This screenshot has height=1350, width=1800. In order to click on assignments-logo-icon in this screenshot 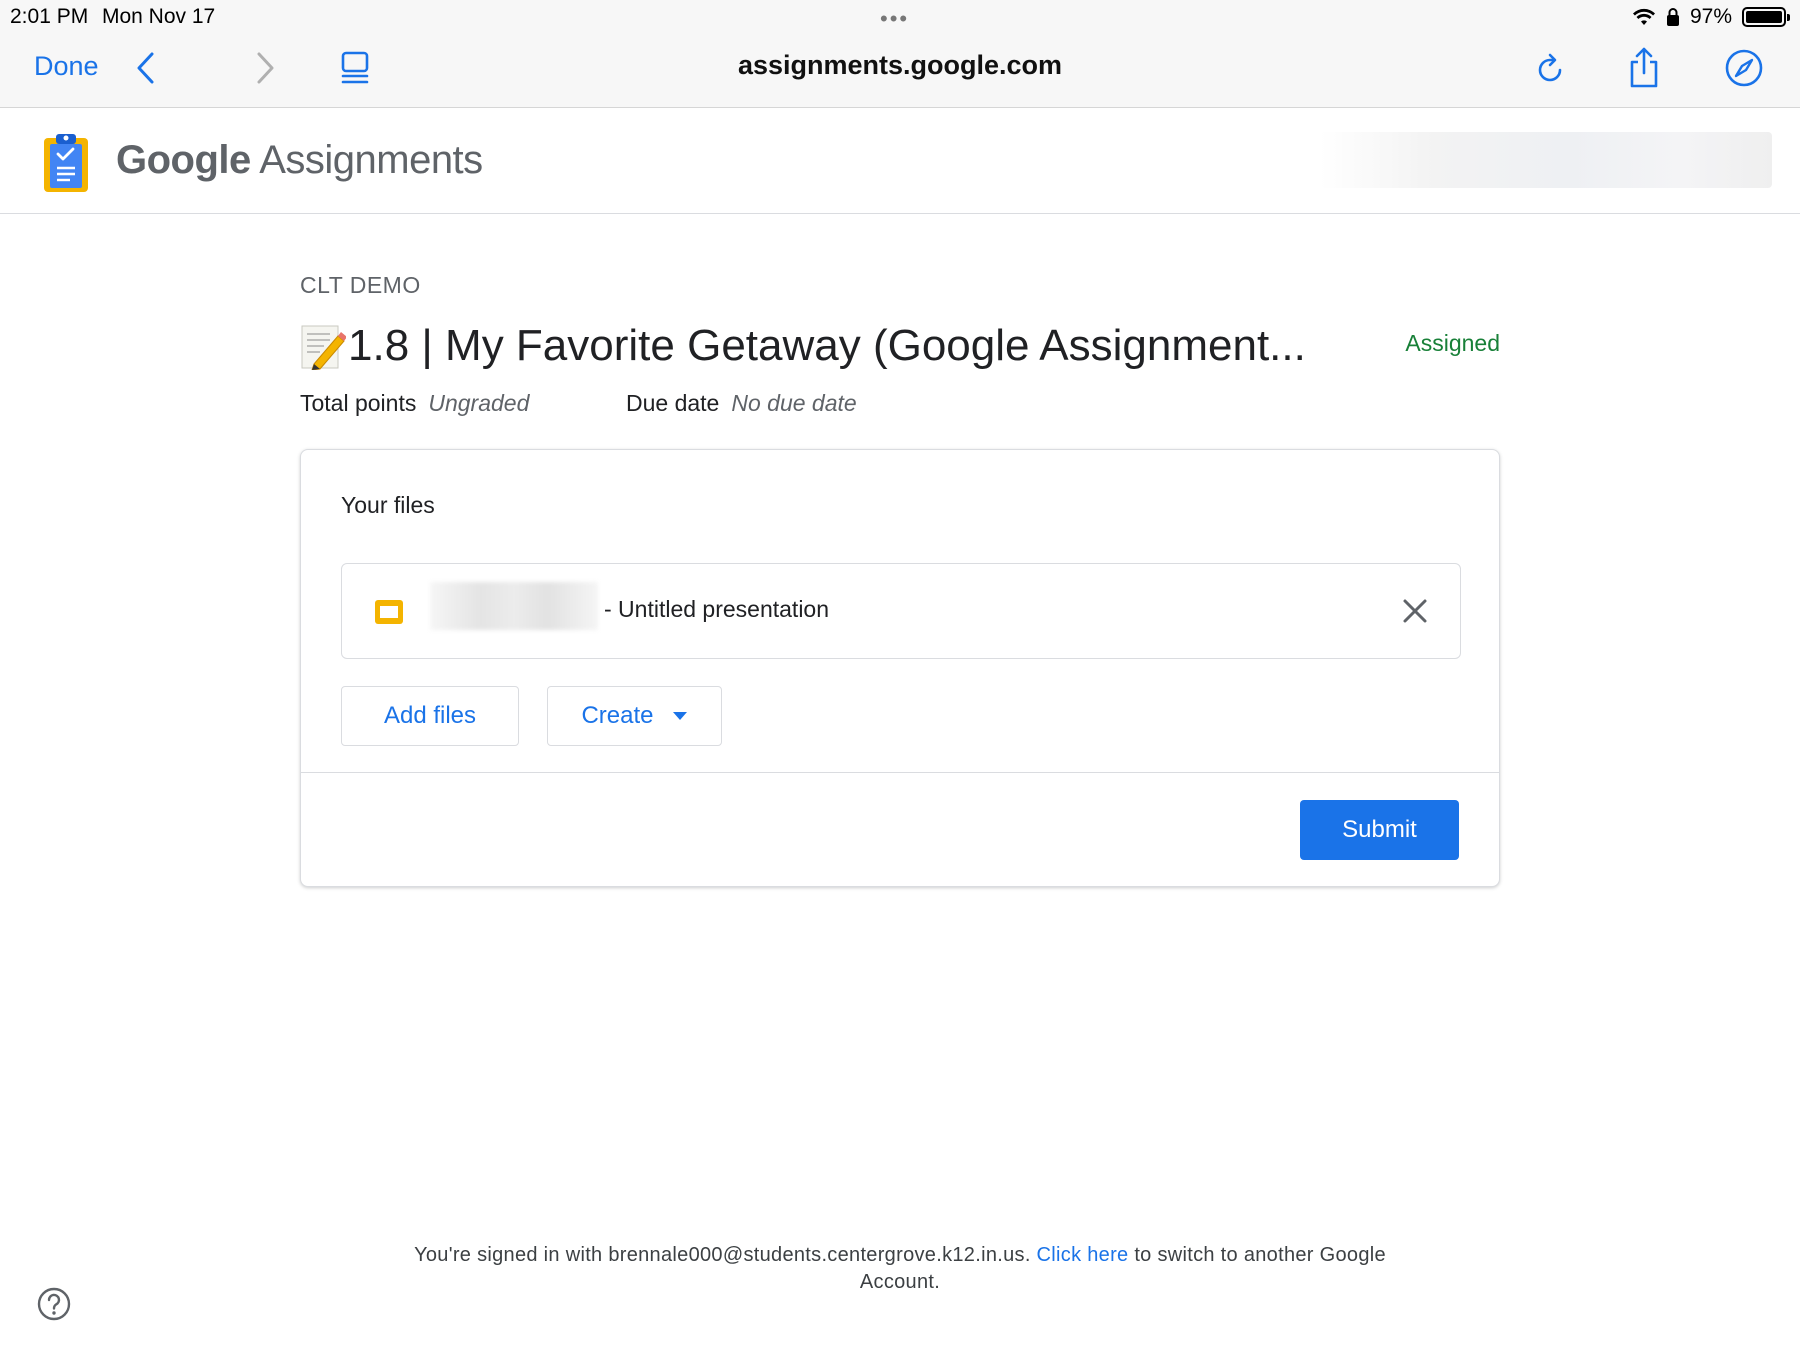, I will do `click(66, 162)`.